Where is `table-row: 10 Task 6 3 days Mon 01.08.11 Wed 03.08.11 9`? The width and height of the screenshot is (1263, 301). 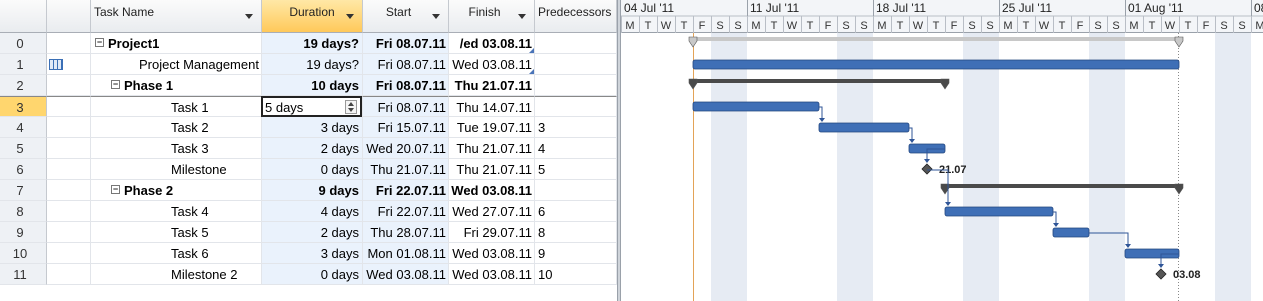
table-row: 10 Task 6 3 days Mon 01.08.11 Wed 03.08.11 9 is located at coordinates (308, 253).